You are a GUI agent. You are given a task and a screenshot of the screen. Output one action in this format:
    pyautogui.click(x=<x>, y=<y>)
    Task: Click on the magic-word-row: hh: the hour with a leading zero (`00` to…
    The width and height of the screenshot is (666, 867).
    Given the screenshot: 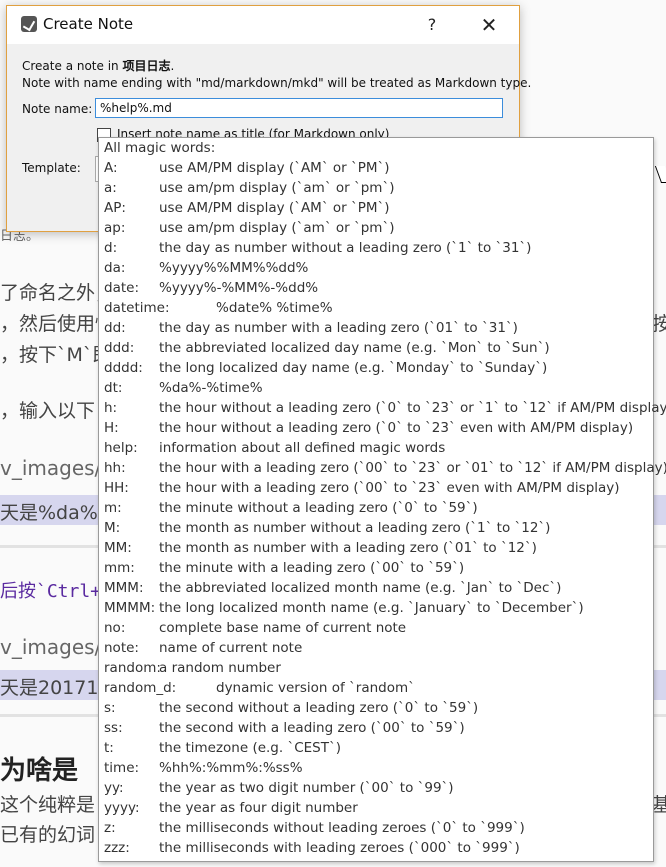 What is the action you would take?
    pyautogui.click(x=385, y=470)
    